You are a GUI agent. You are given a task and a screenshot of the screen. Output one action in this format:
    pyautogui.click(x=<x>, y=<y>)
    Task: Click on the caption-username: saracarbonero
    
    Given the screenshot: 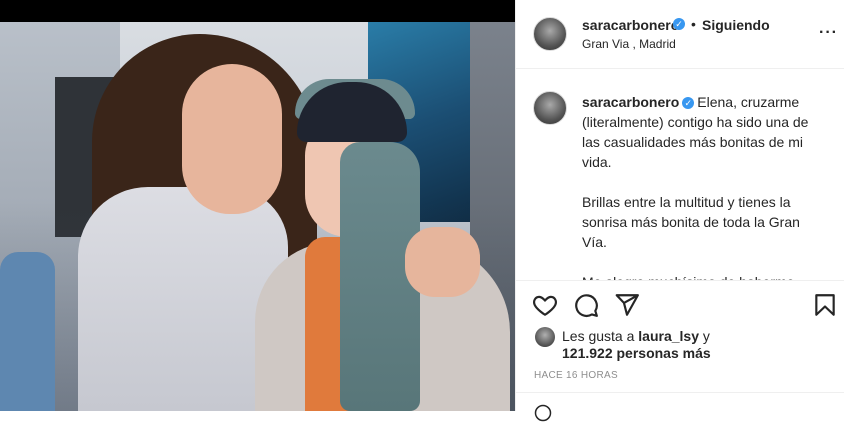 What is the action you would take?
    pyautogui.click(x=630, y=102)
    